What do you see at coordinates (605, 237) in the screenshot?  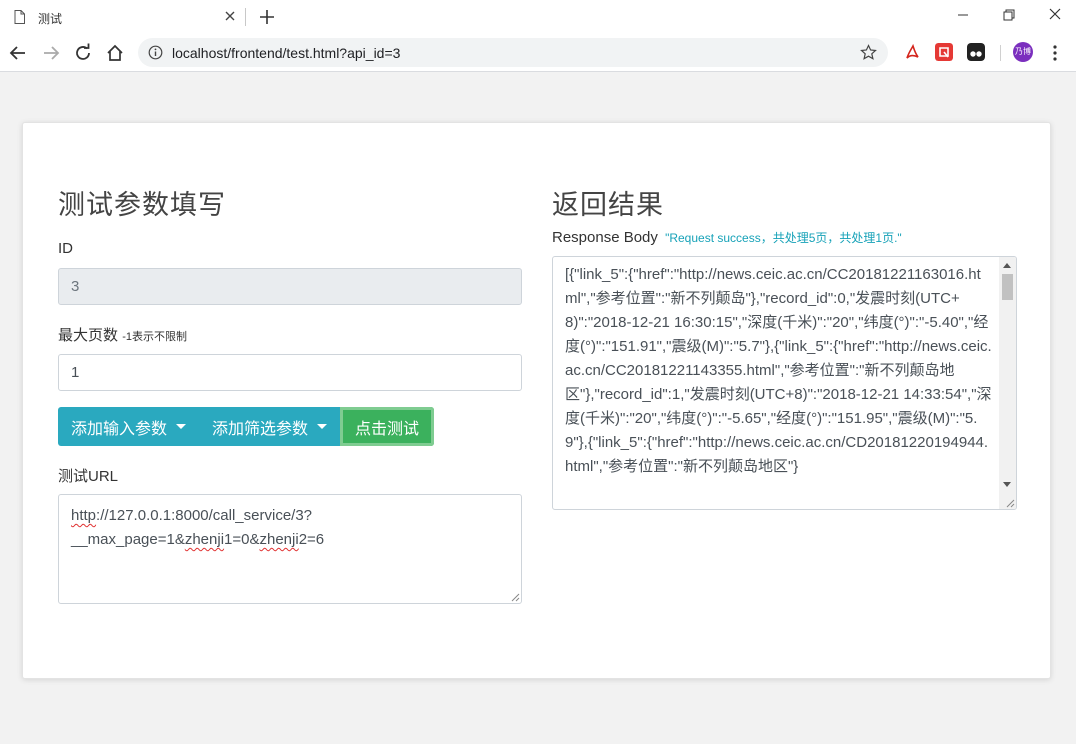 I see `response-label-text: Response Body` at bounding box center [605, 237].